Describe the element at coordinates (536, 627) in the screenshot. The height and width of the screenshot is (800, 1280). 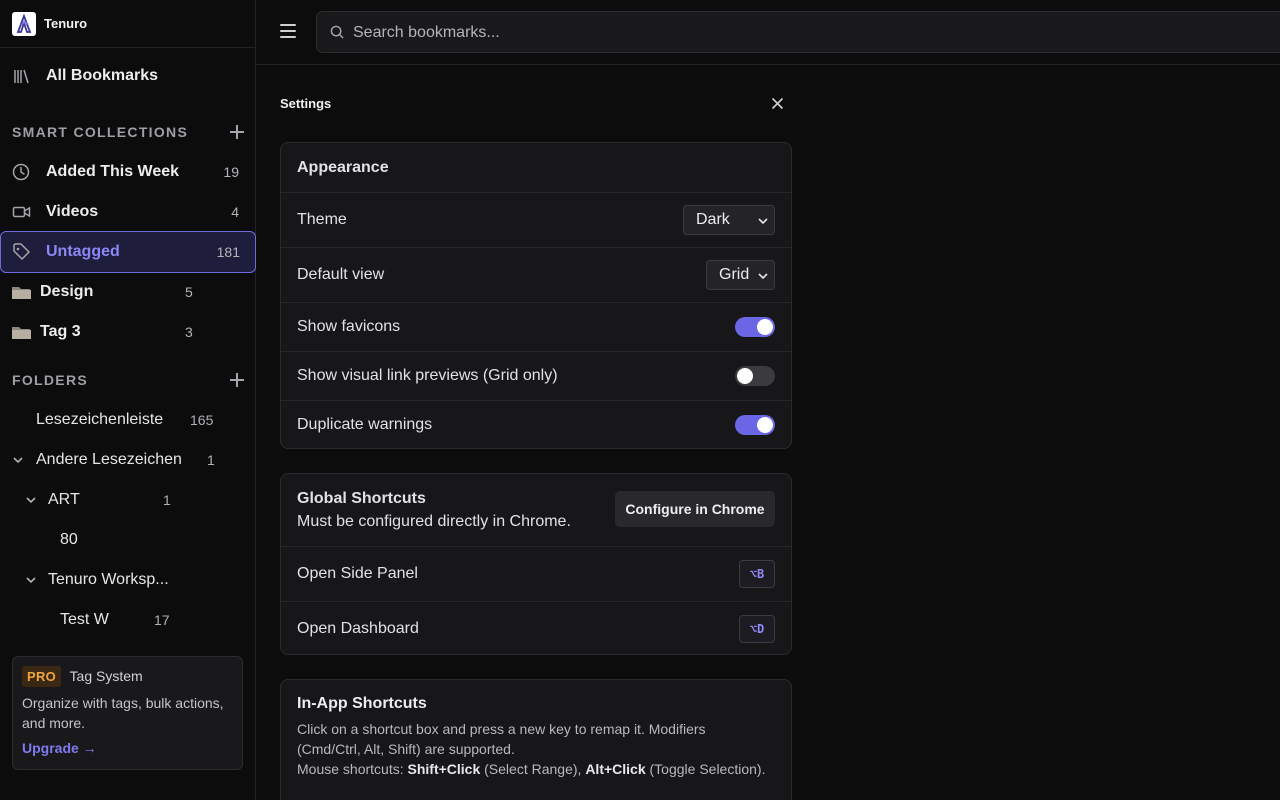
I see `open-dashboard-row: Open Dashboard ⌥D` at that location.